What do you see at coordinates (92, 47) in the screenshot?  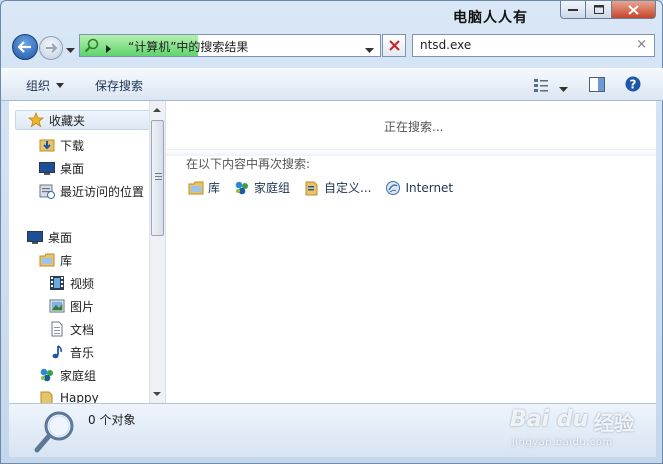 I see `search-icon` at bounding box center [92, 47].